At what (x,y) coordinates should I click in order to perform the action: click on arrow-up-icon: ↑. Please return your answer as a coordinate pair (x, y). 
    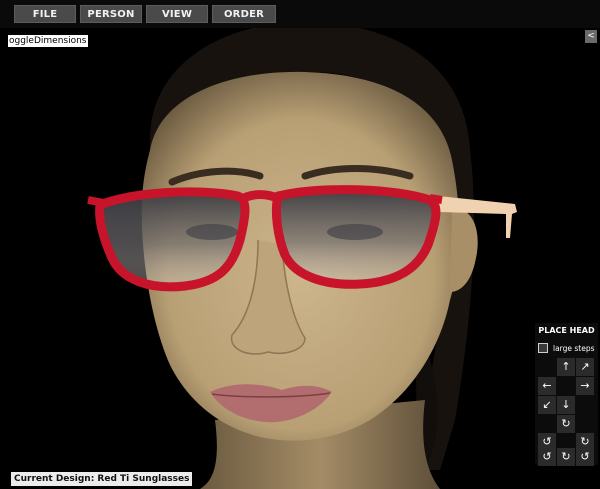
    Looking at the image, I should click on (566, 366).